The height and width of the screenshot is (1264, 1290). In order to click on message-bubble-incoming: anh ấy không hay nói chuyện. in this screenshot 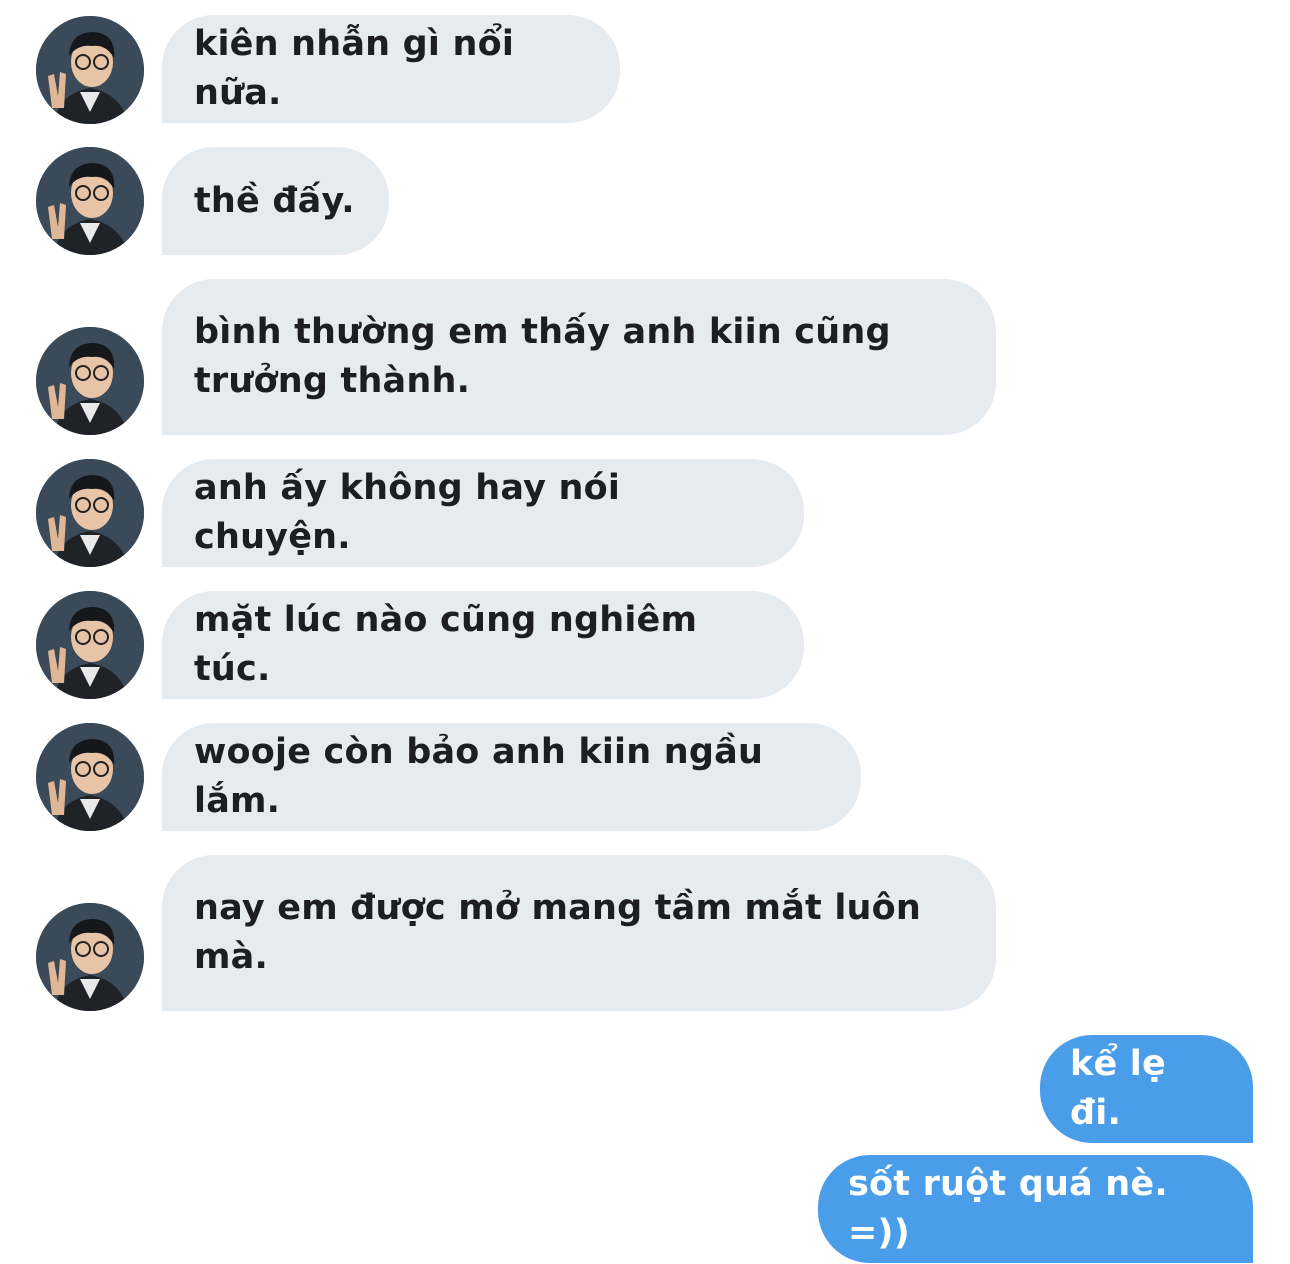, I will do `click(483, 513)`.